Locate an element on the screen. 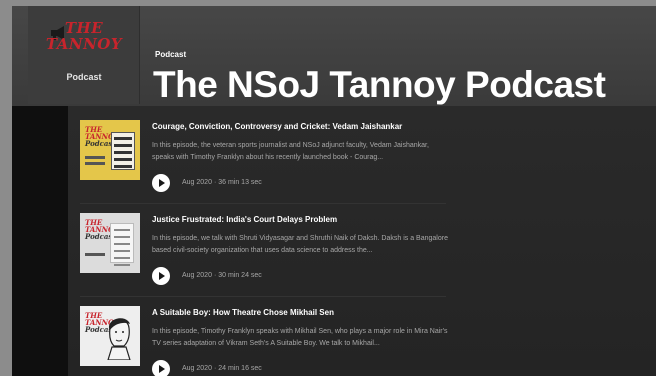  page-kicker: Podcast is located at coordinates (171, 54).